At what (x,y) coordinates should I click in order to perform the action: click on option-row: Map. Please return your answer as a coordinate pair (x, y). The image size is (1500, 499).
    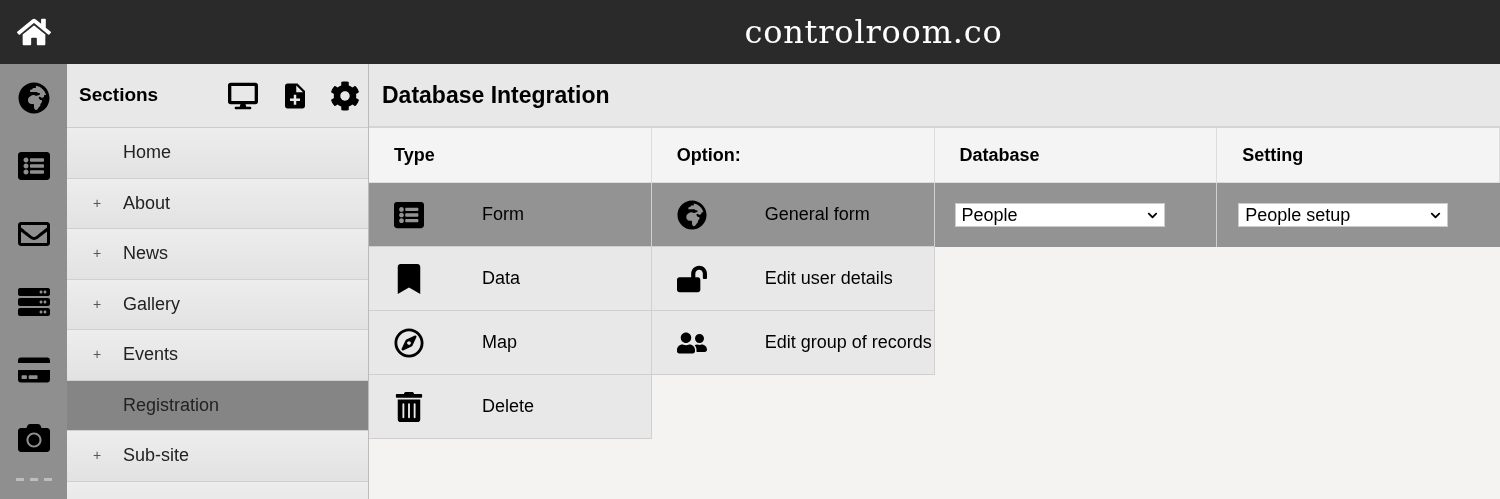
    Looking at the image, I should click on (510, 343).